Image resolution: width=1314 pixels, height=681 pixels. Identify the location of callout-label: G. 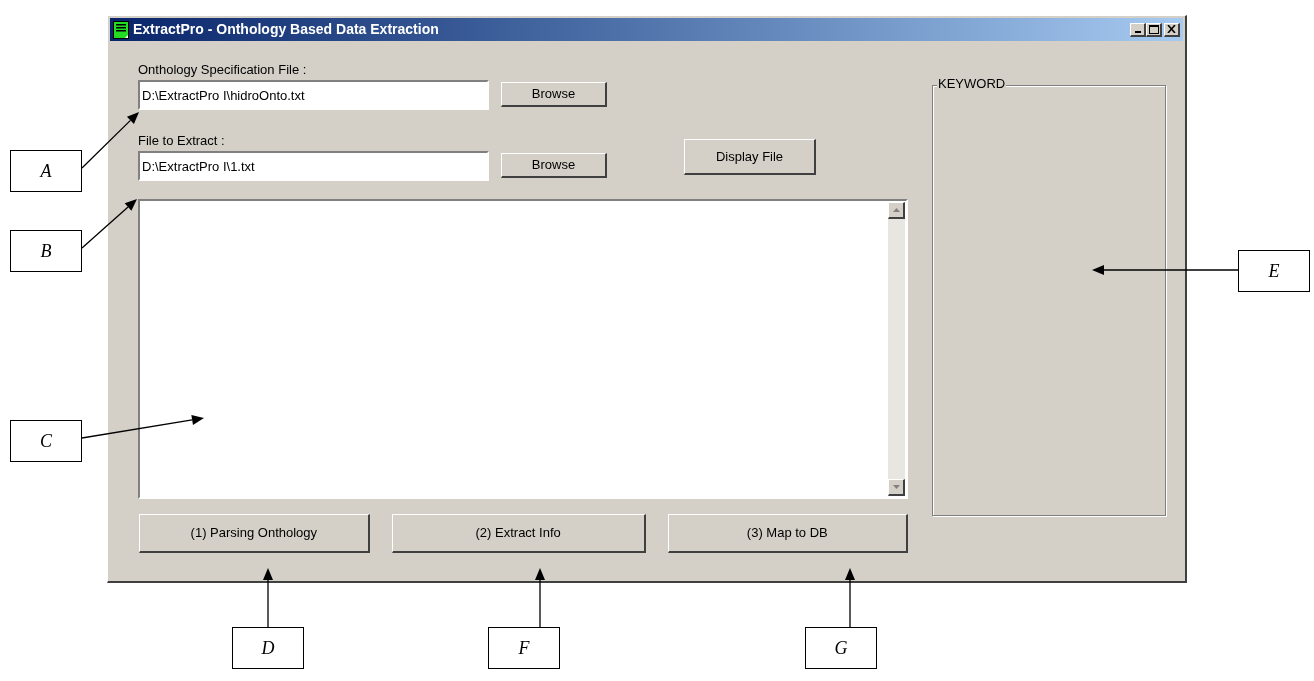
(841, 648).